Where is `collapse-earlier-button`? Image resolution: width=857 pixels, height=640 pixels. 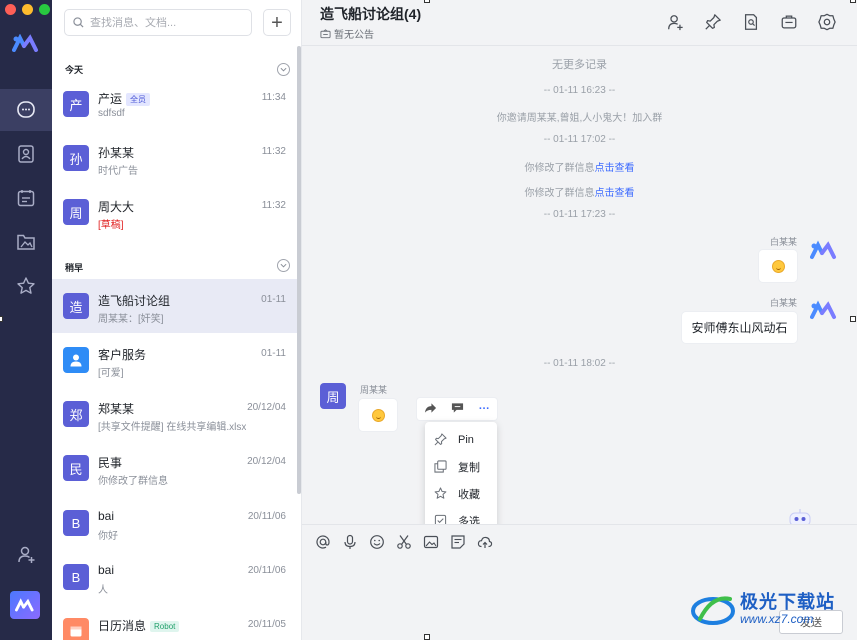
collapse-earlier-button is located at coordinates (283, 265).